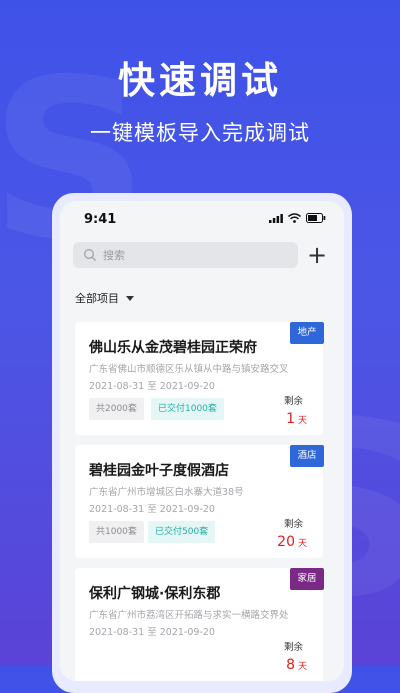  What do you see at coordinates (294, 218) in the screenshot?
I see `wifi-icon` at bounding box center [294, 218].